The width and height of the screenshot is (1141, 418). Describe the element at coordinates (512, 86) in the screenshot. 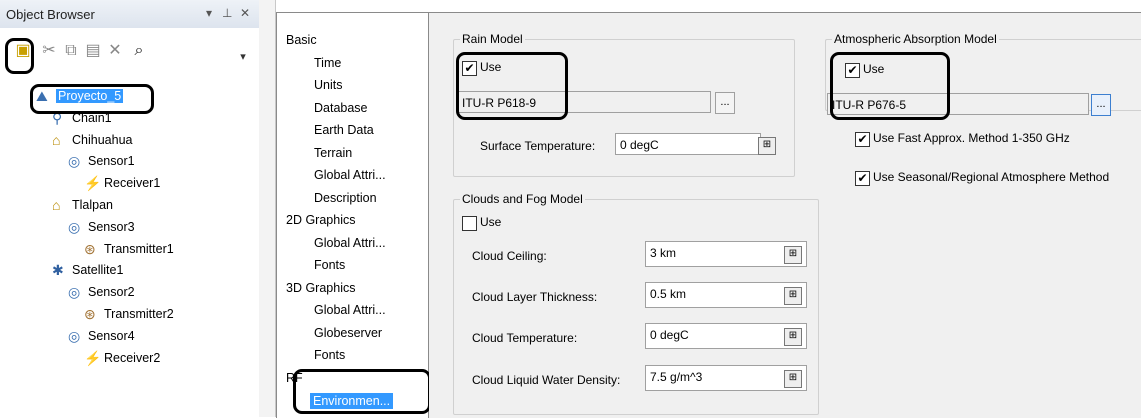

I see `highlight-rain-model` at that location.